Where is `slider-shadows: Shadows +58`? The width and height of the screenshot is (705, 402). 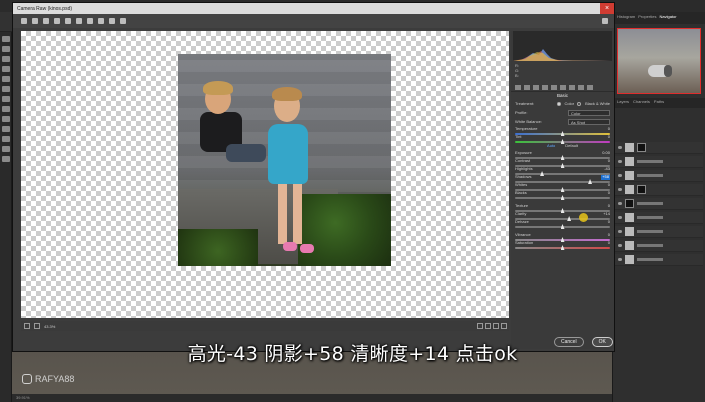
slider-shadows: Shadows +58 is located at coordinates (562, 179).